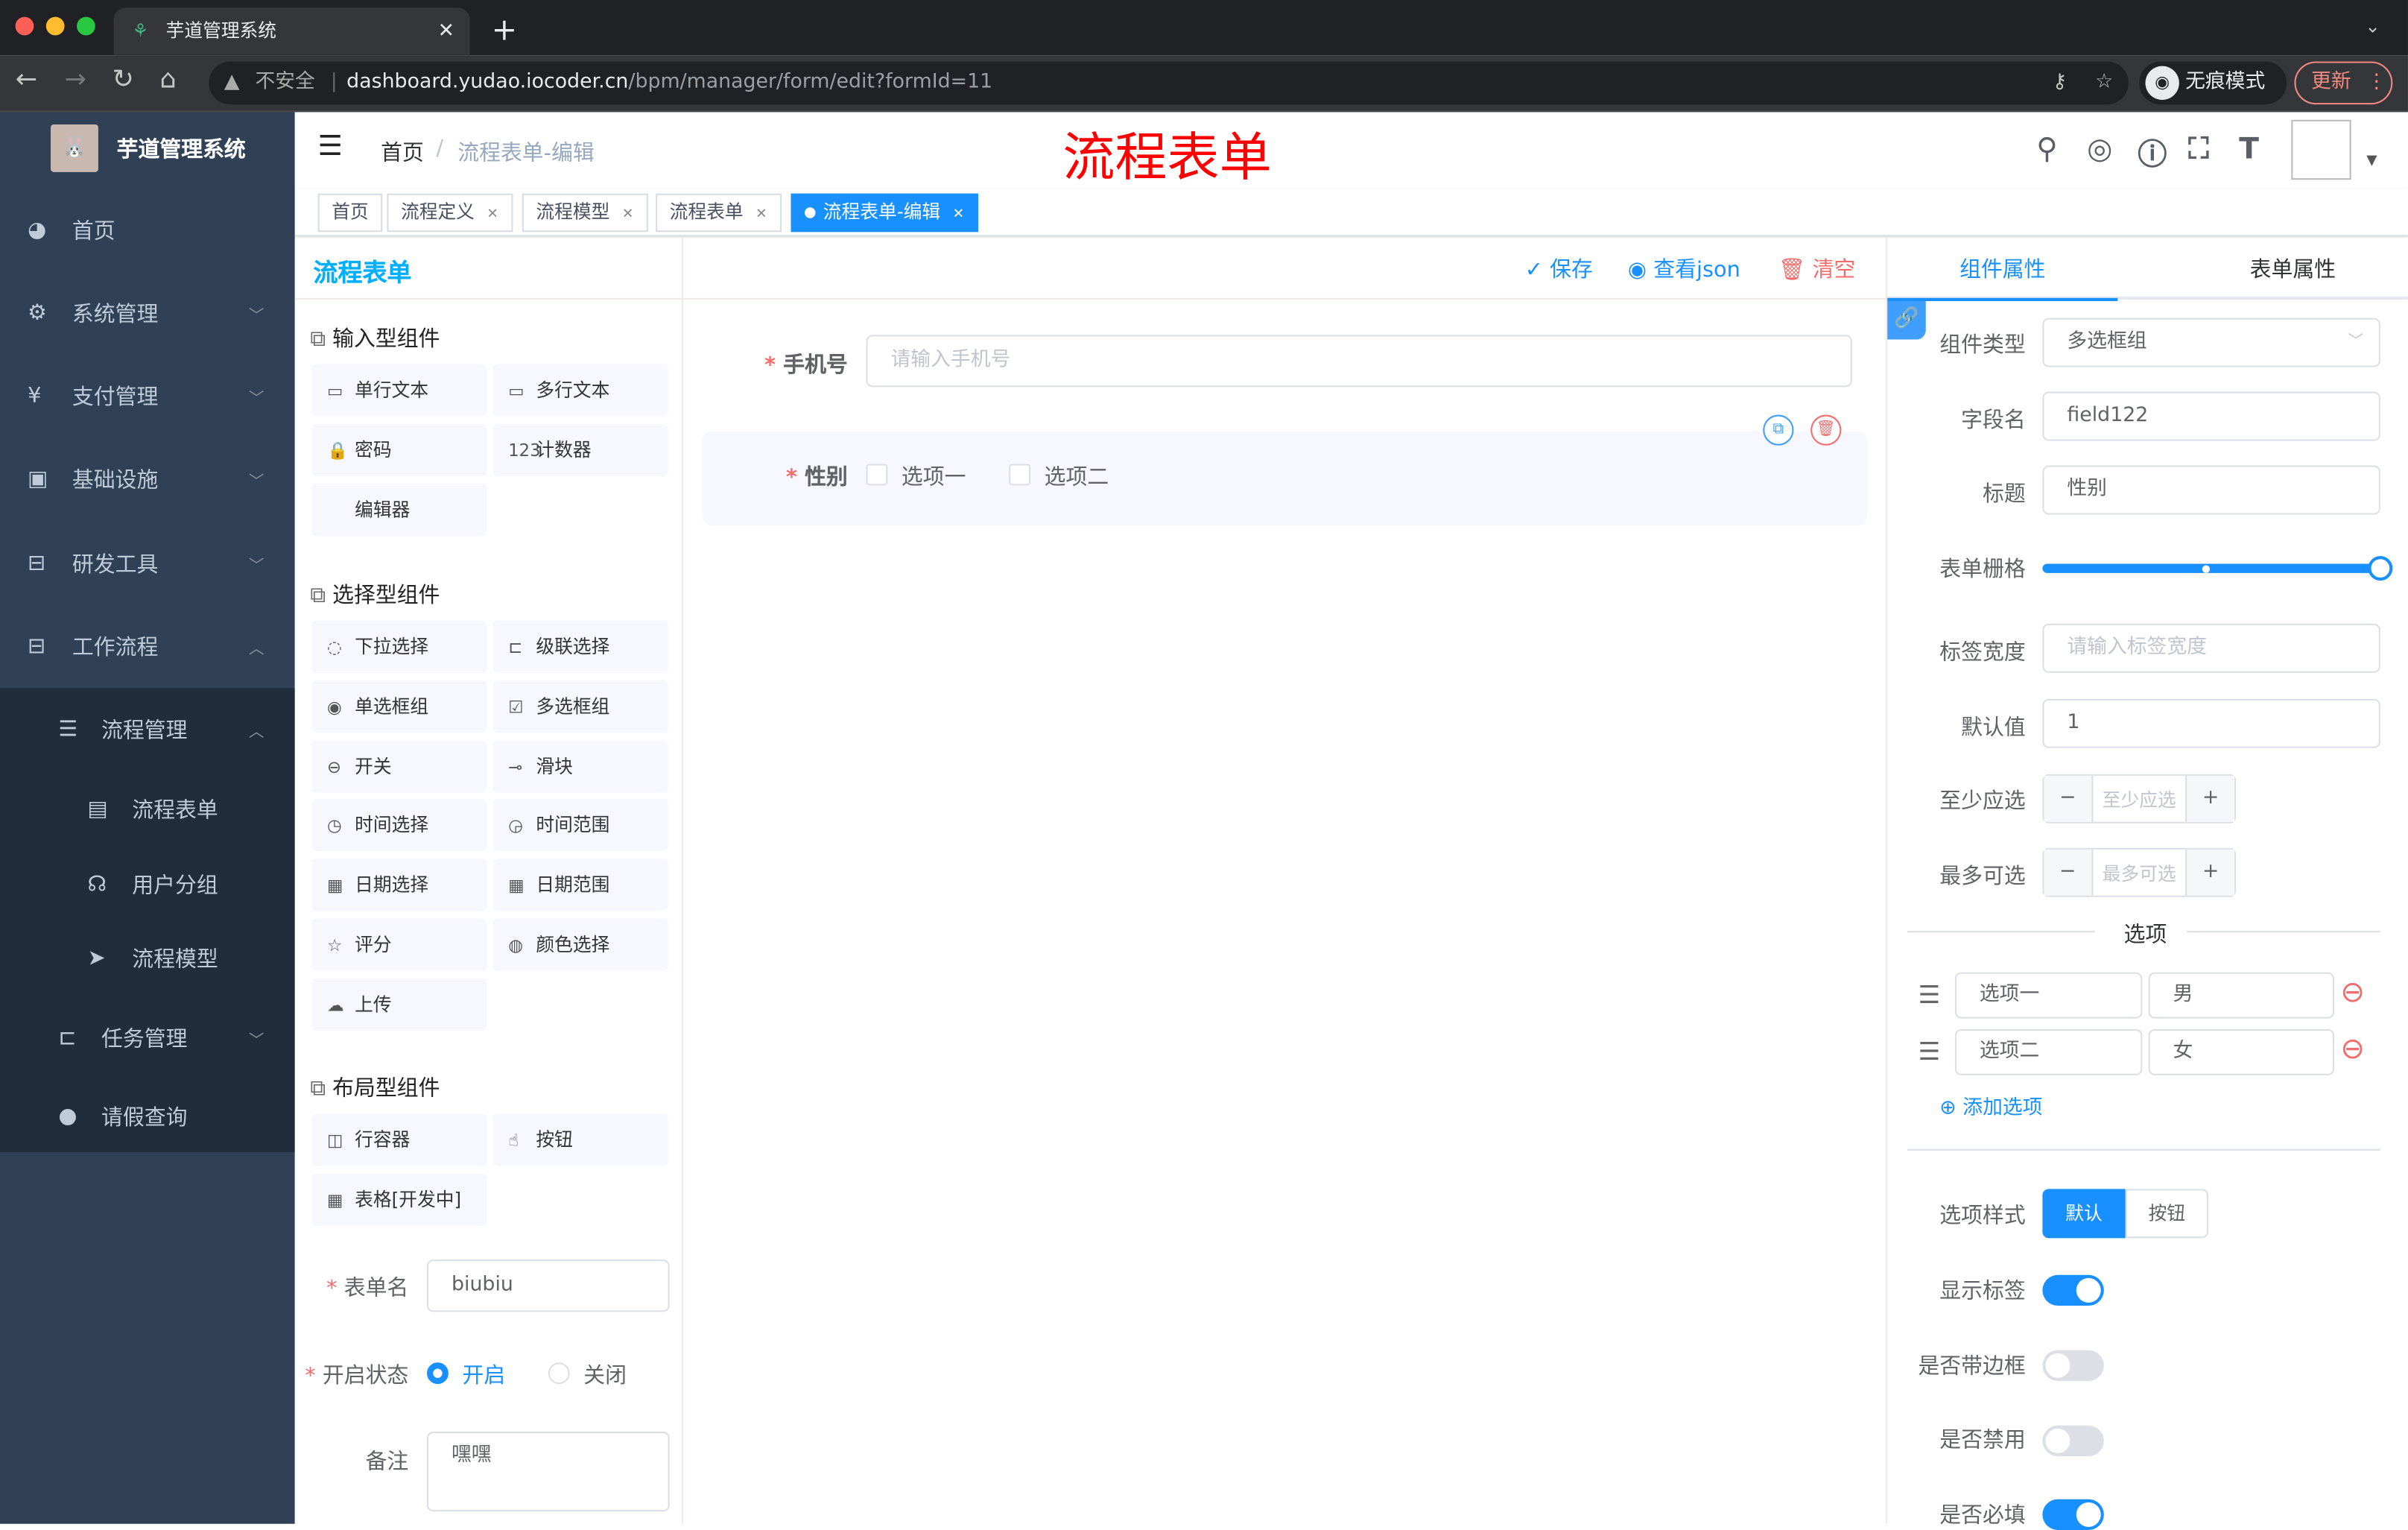  What do you see at coordinates (580, 1139) in the screenshot?
I see `component-item: ☝ 按钮` at bounding box center [580, 1139].